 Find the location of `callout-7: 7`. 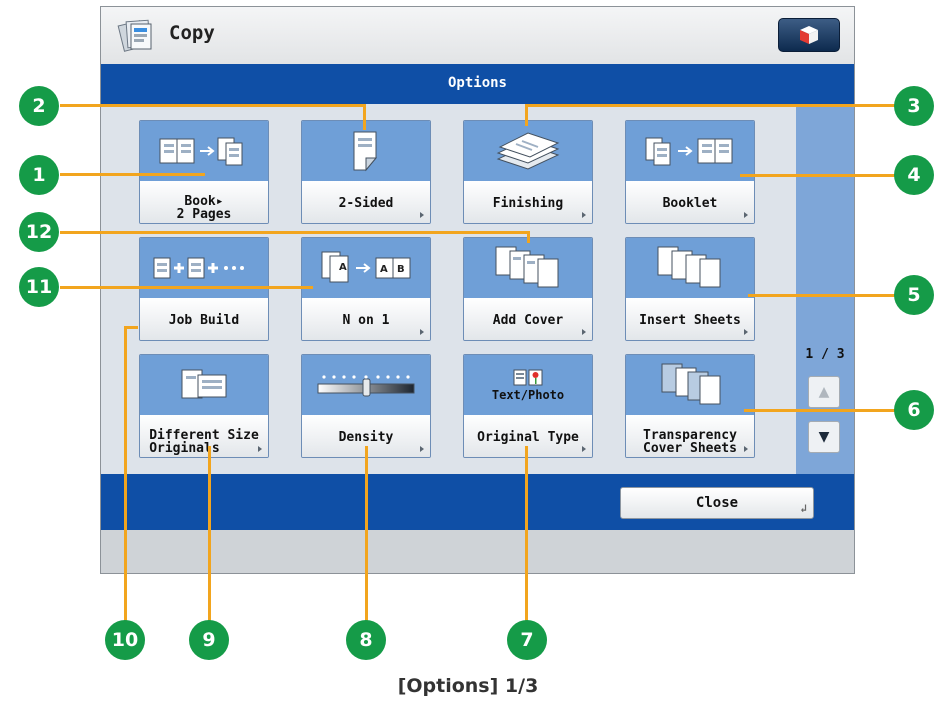

callout-7: 7 is located at coordinates (527, 640).